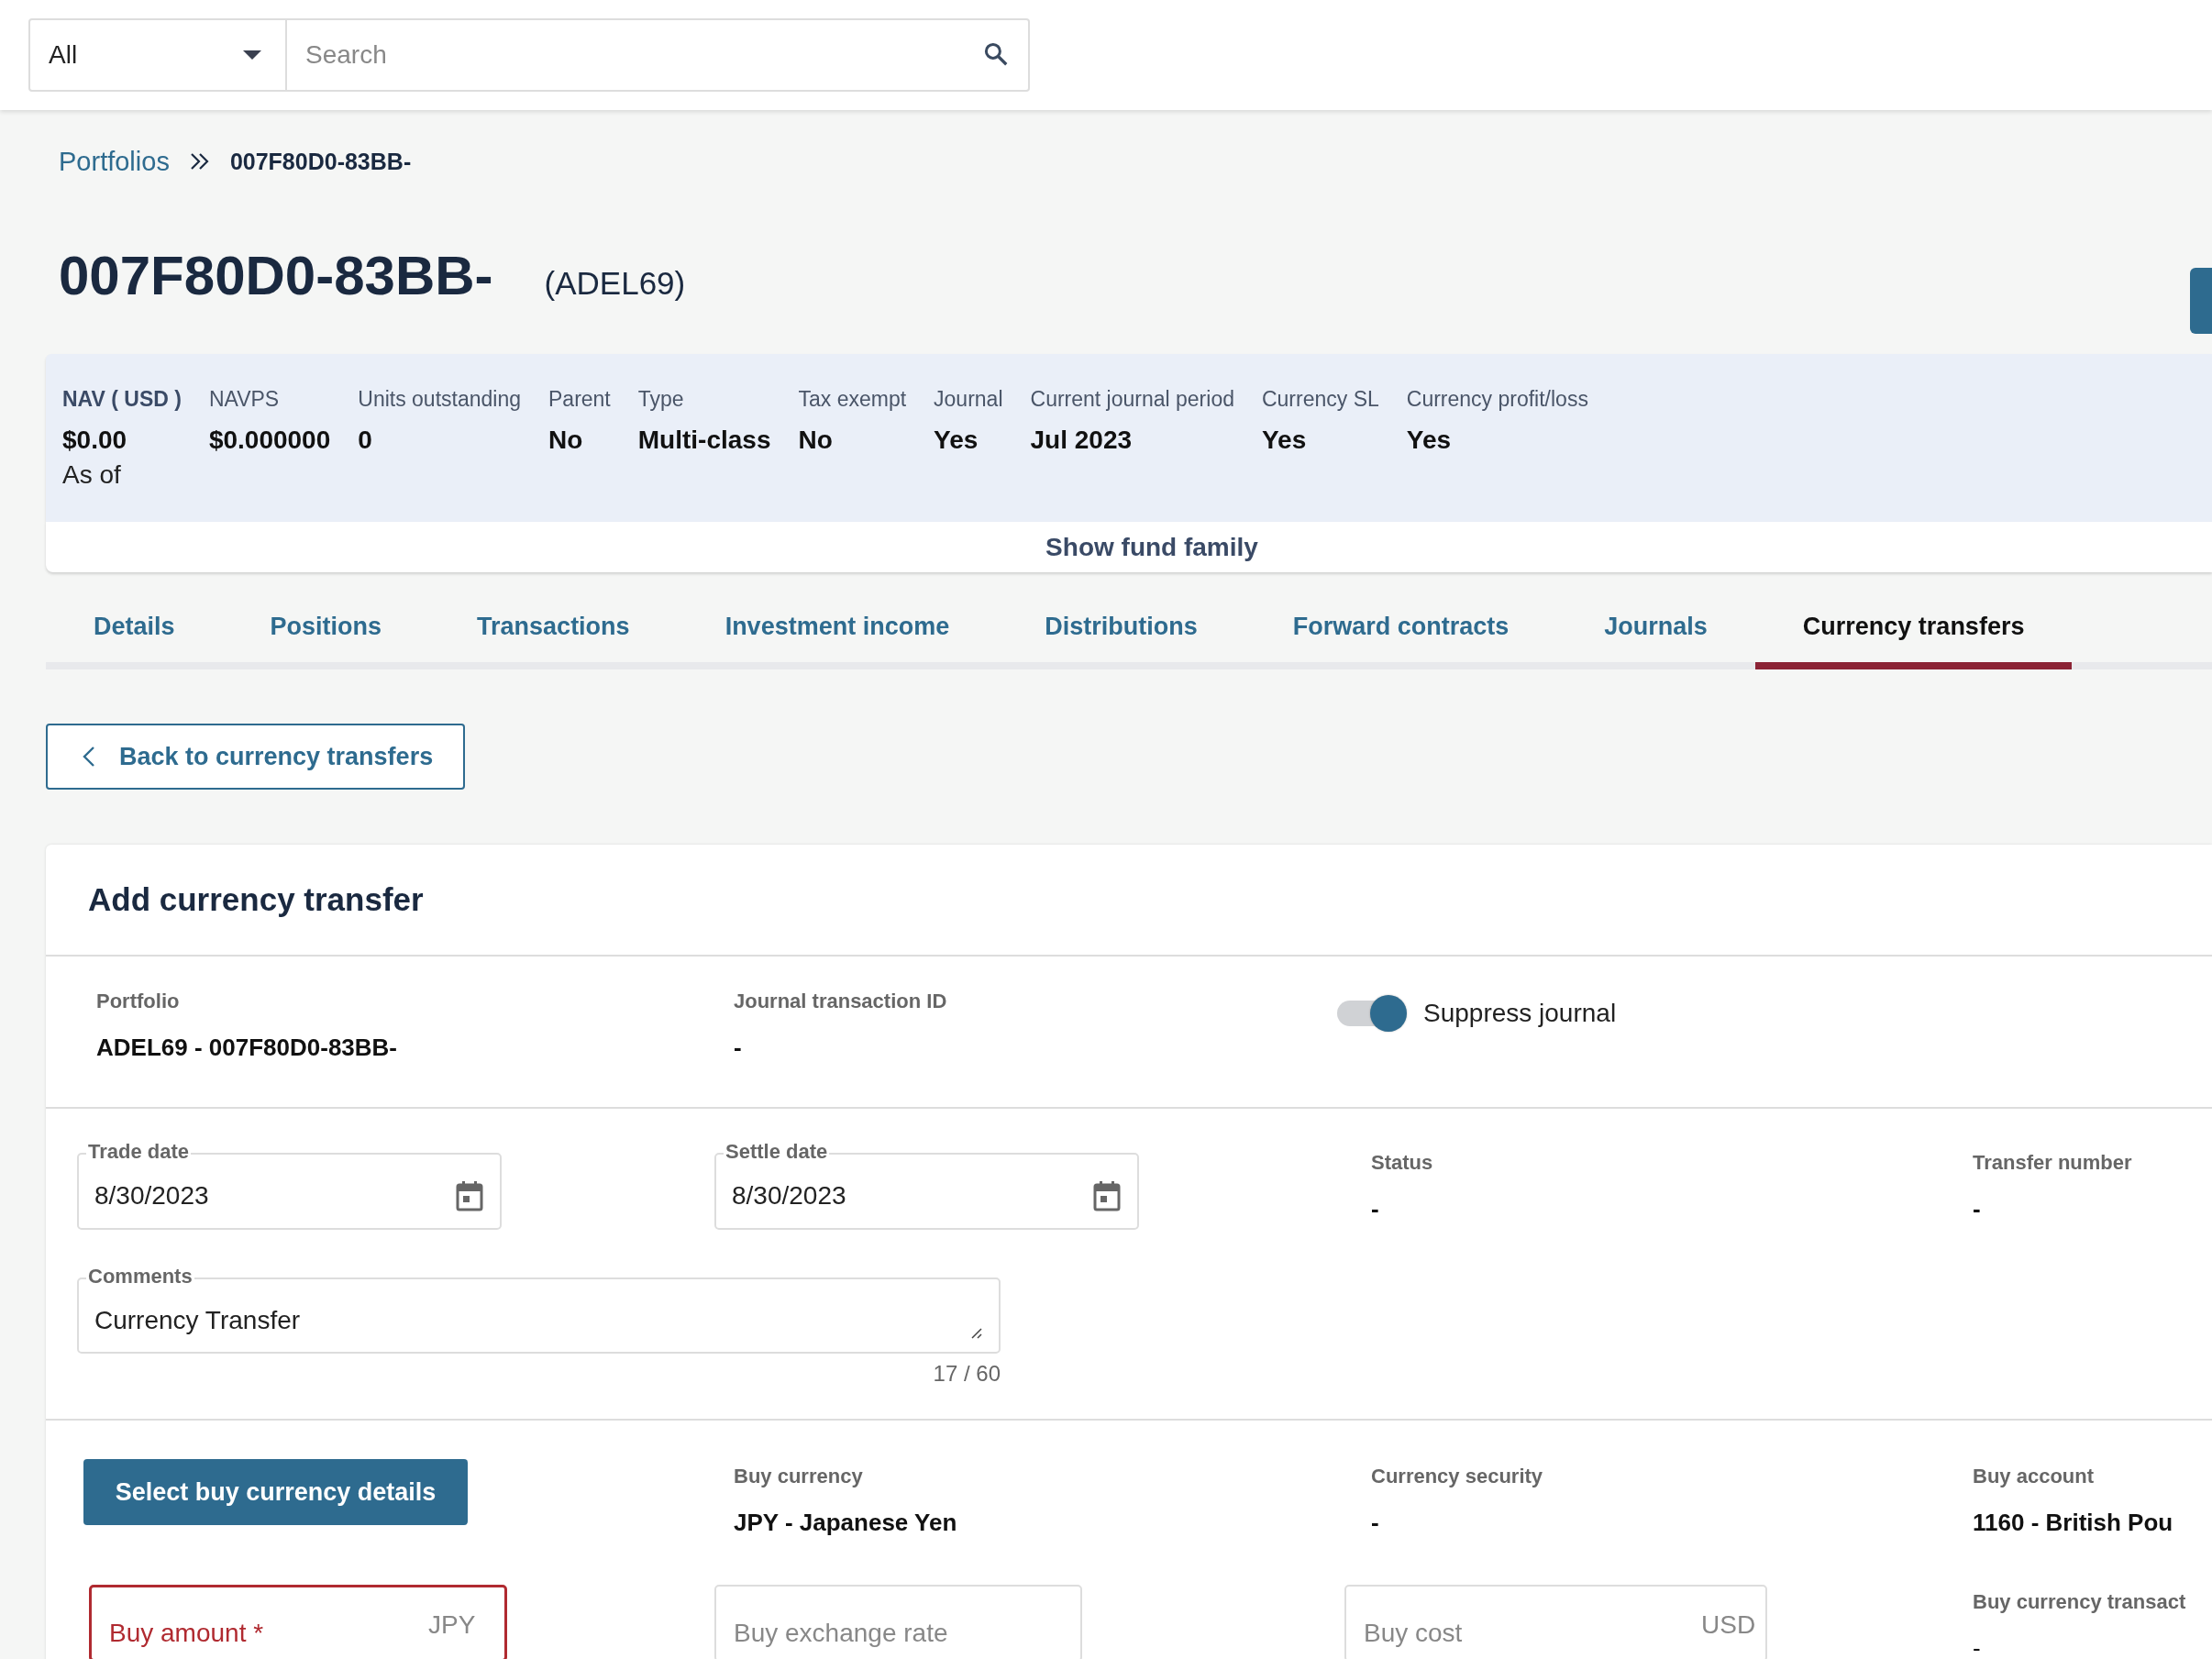  What do you see at coordinates (252, 55) in the screenshot?
I see `caret-icon` at bounding box center [252, 55].